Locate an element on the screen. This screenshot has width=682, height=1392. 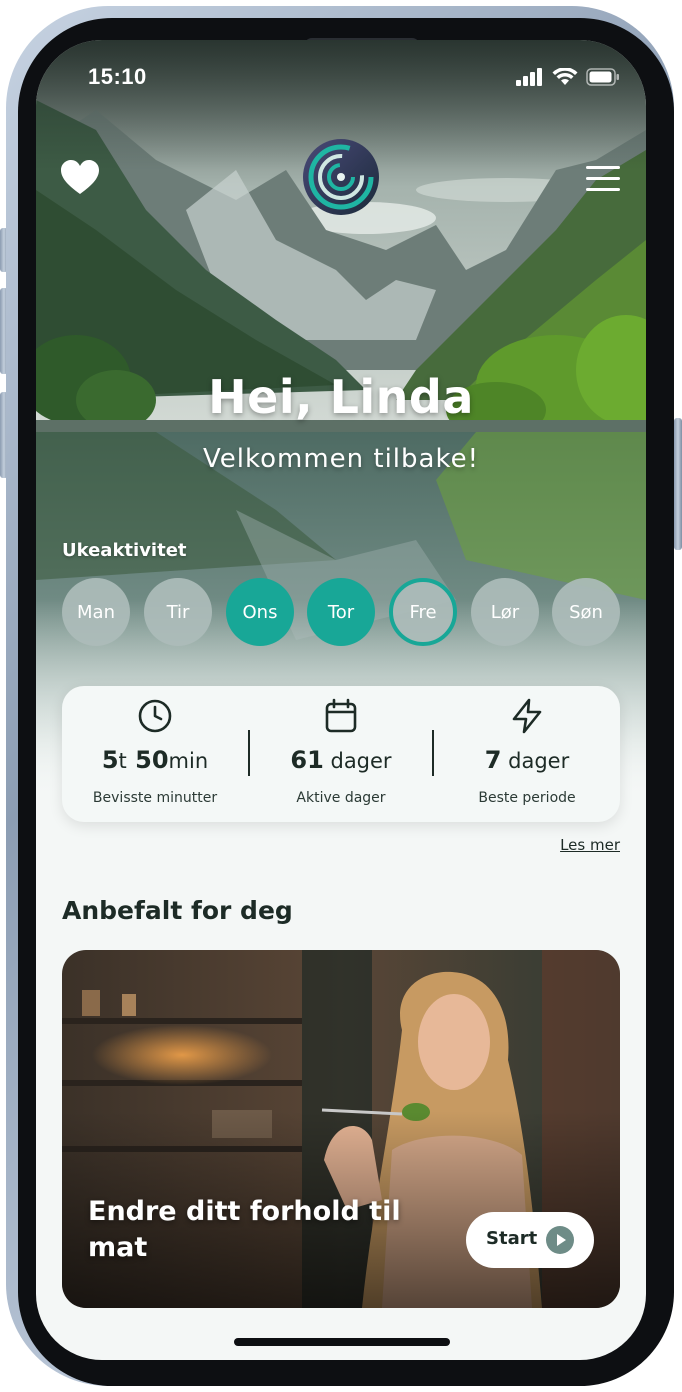
lightning-icon is located at coordinates (527, 716).